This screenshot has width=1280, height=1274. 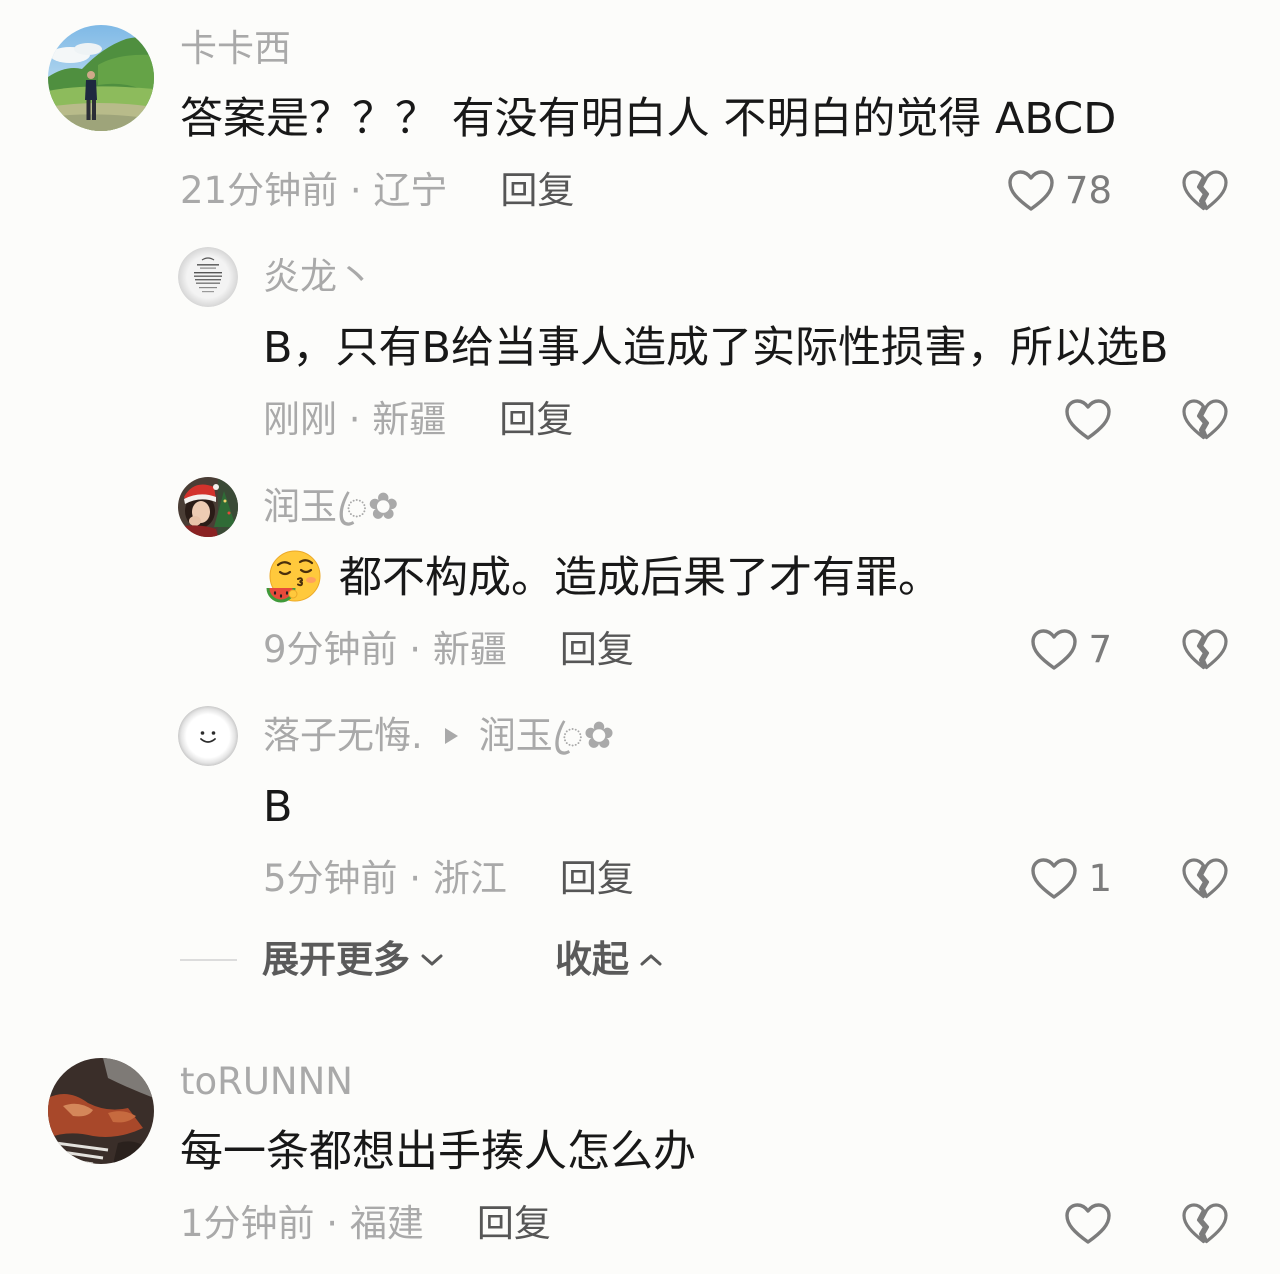 I want to click on like-button: 1, so click(x=1071, y=879).